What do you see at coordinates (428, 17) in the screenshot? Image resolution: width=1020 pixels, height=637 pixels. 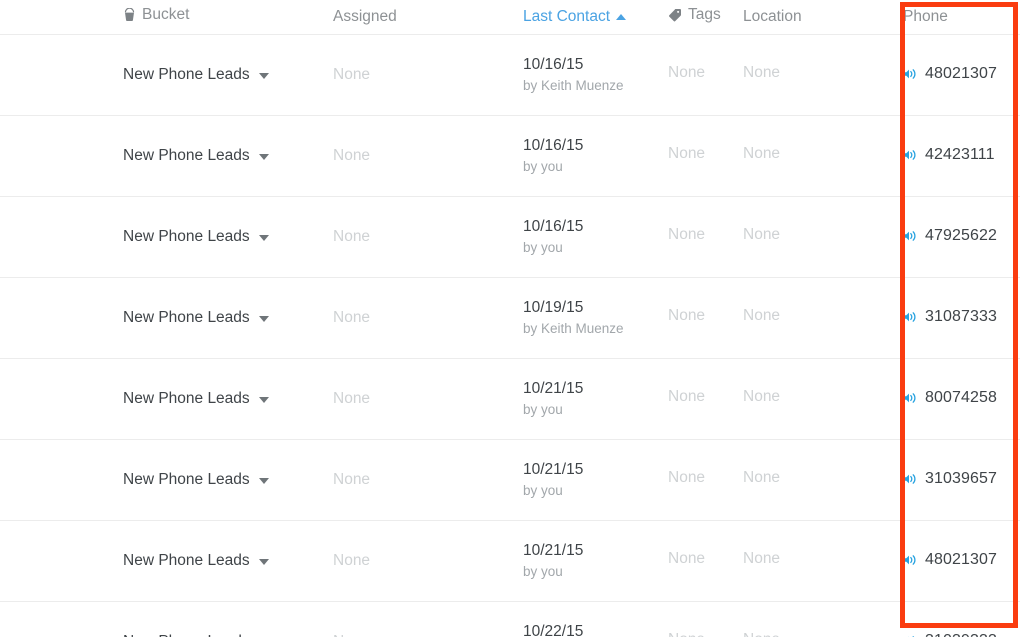 I see `column-header-assigned: Assigned` at bounding box center [428, 17].